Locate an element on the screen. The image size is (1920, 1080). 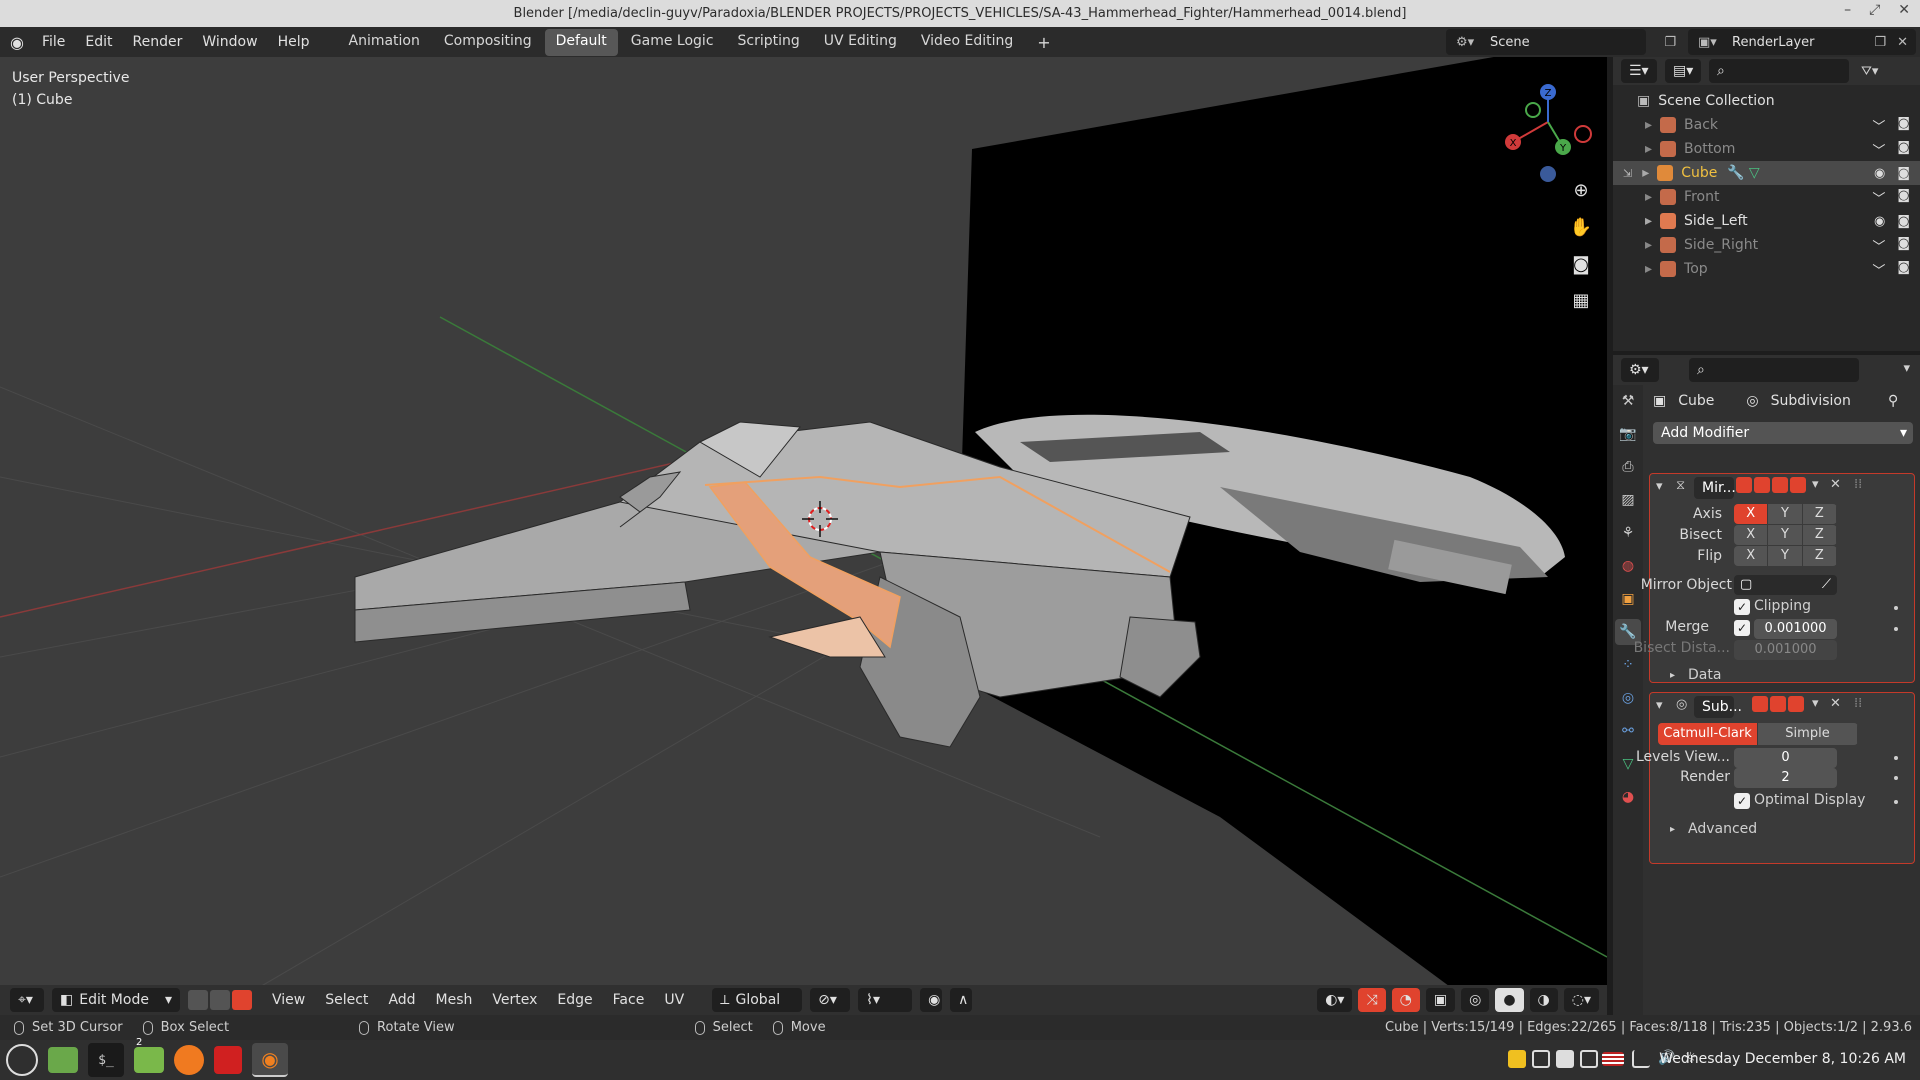
tab-compositing: Compositing is located at coordinates (488, 42).